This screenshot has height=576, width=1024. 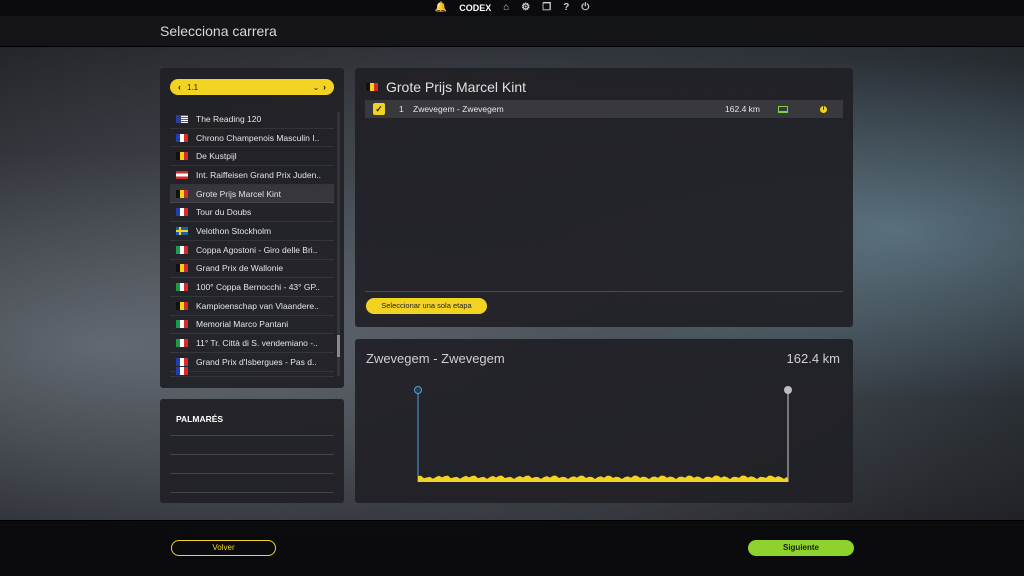 What do you see at coordinates (458, 109) in the screenshot?
I see `stage-name: Zwevegem - Zwevegem` at bounding box center [458, 109].